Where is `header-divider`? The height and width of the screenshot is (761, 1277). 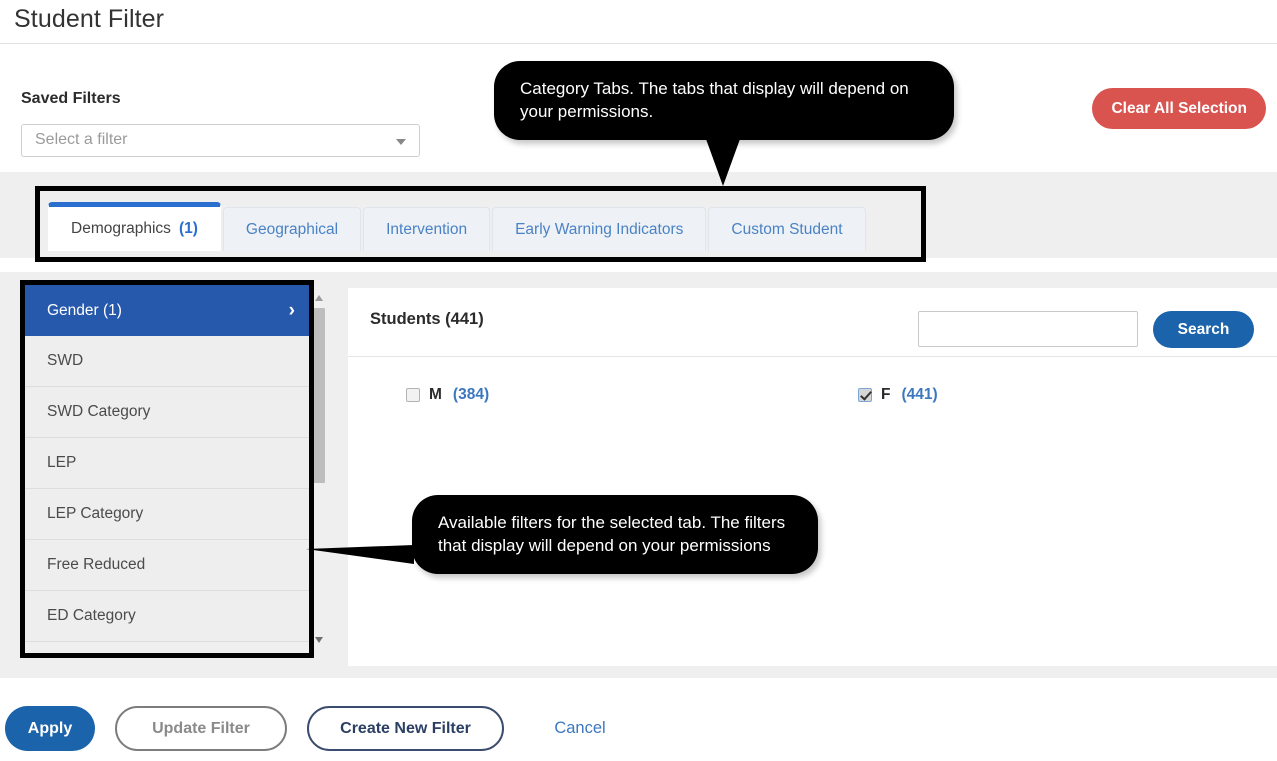
header-divider is located at coordinates (638, 43).